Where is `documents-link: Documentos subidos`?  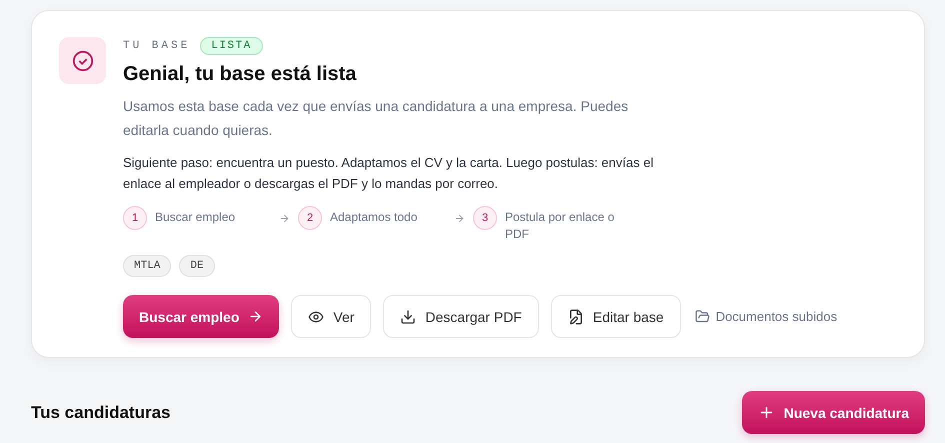 documents-link: Documentos subidos is located at coordinates (766, 316).